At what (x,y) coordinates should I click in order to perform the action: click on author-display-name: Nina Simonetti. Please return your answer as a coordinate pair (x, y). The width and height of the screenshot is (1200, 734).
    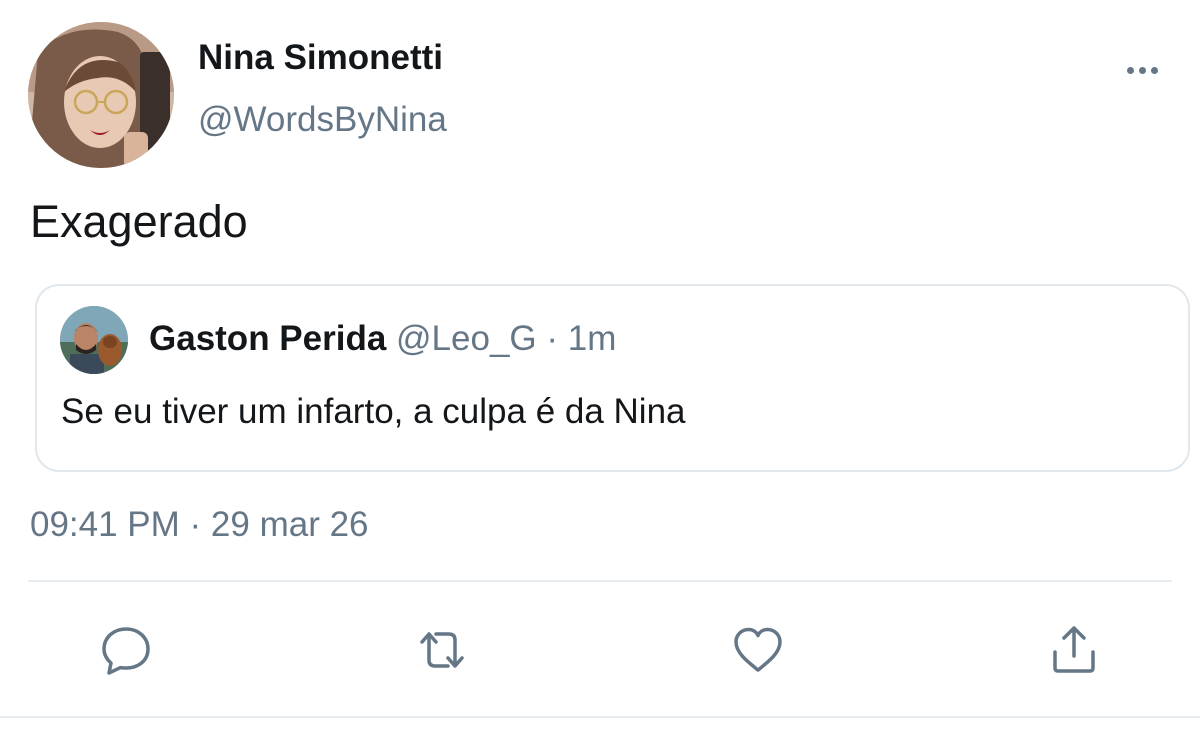
    Looking at the image, I should click on (320, 58).